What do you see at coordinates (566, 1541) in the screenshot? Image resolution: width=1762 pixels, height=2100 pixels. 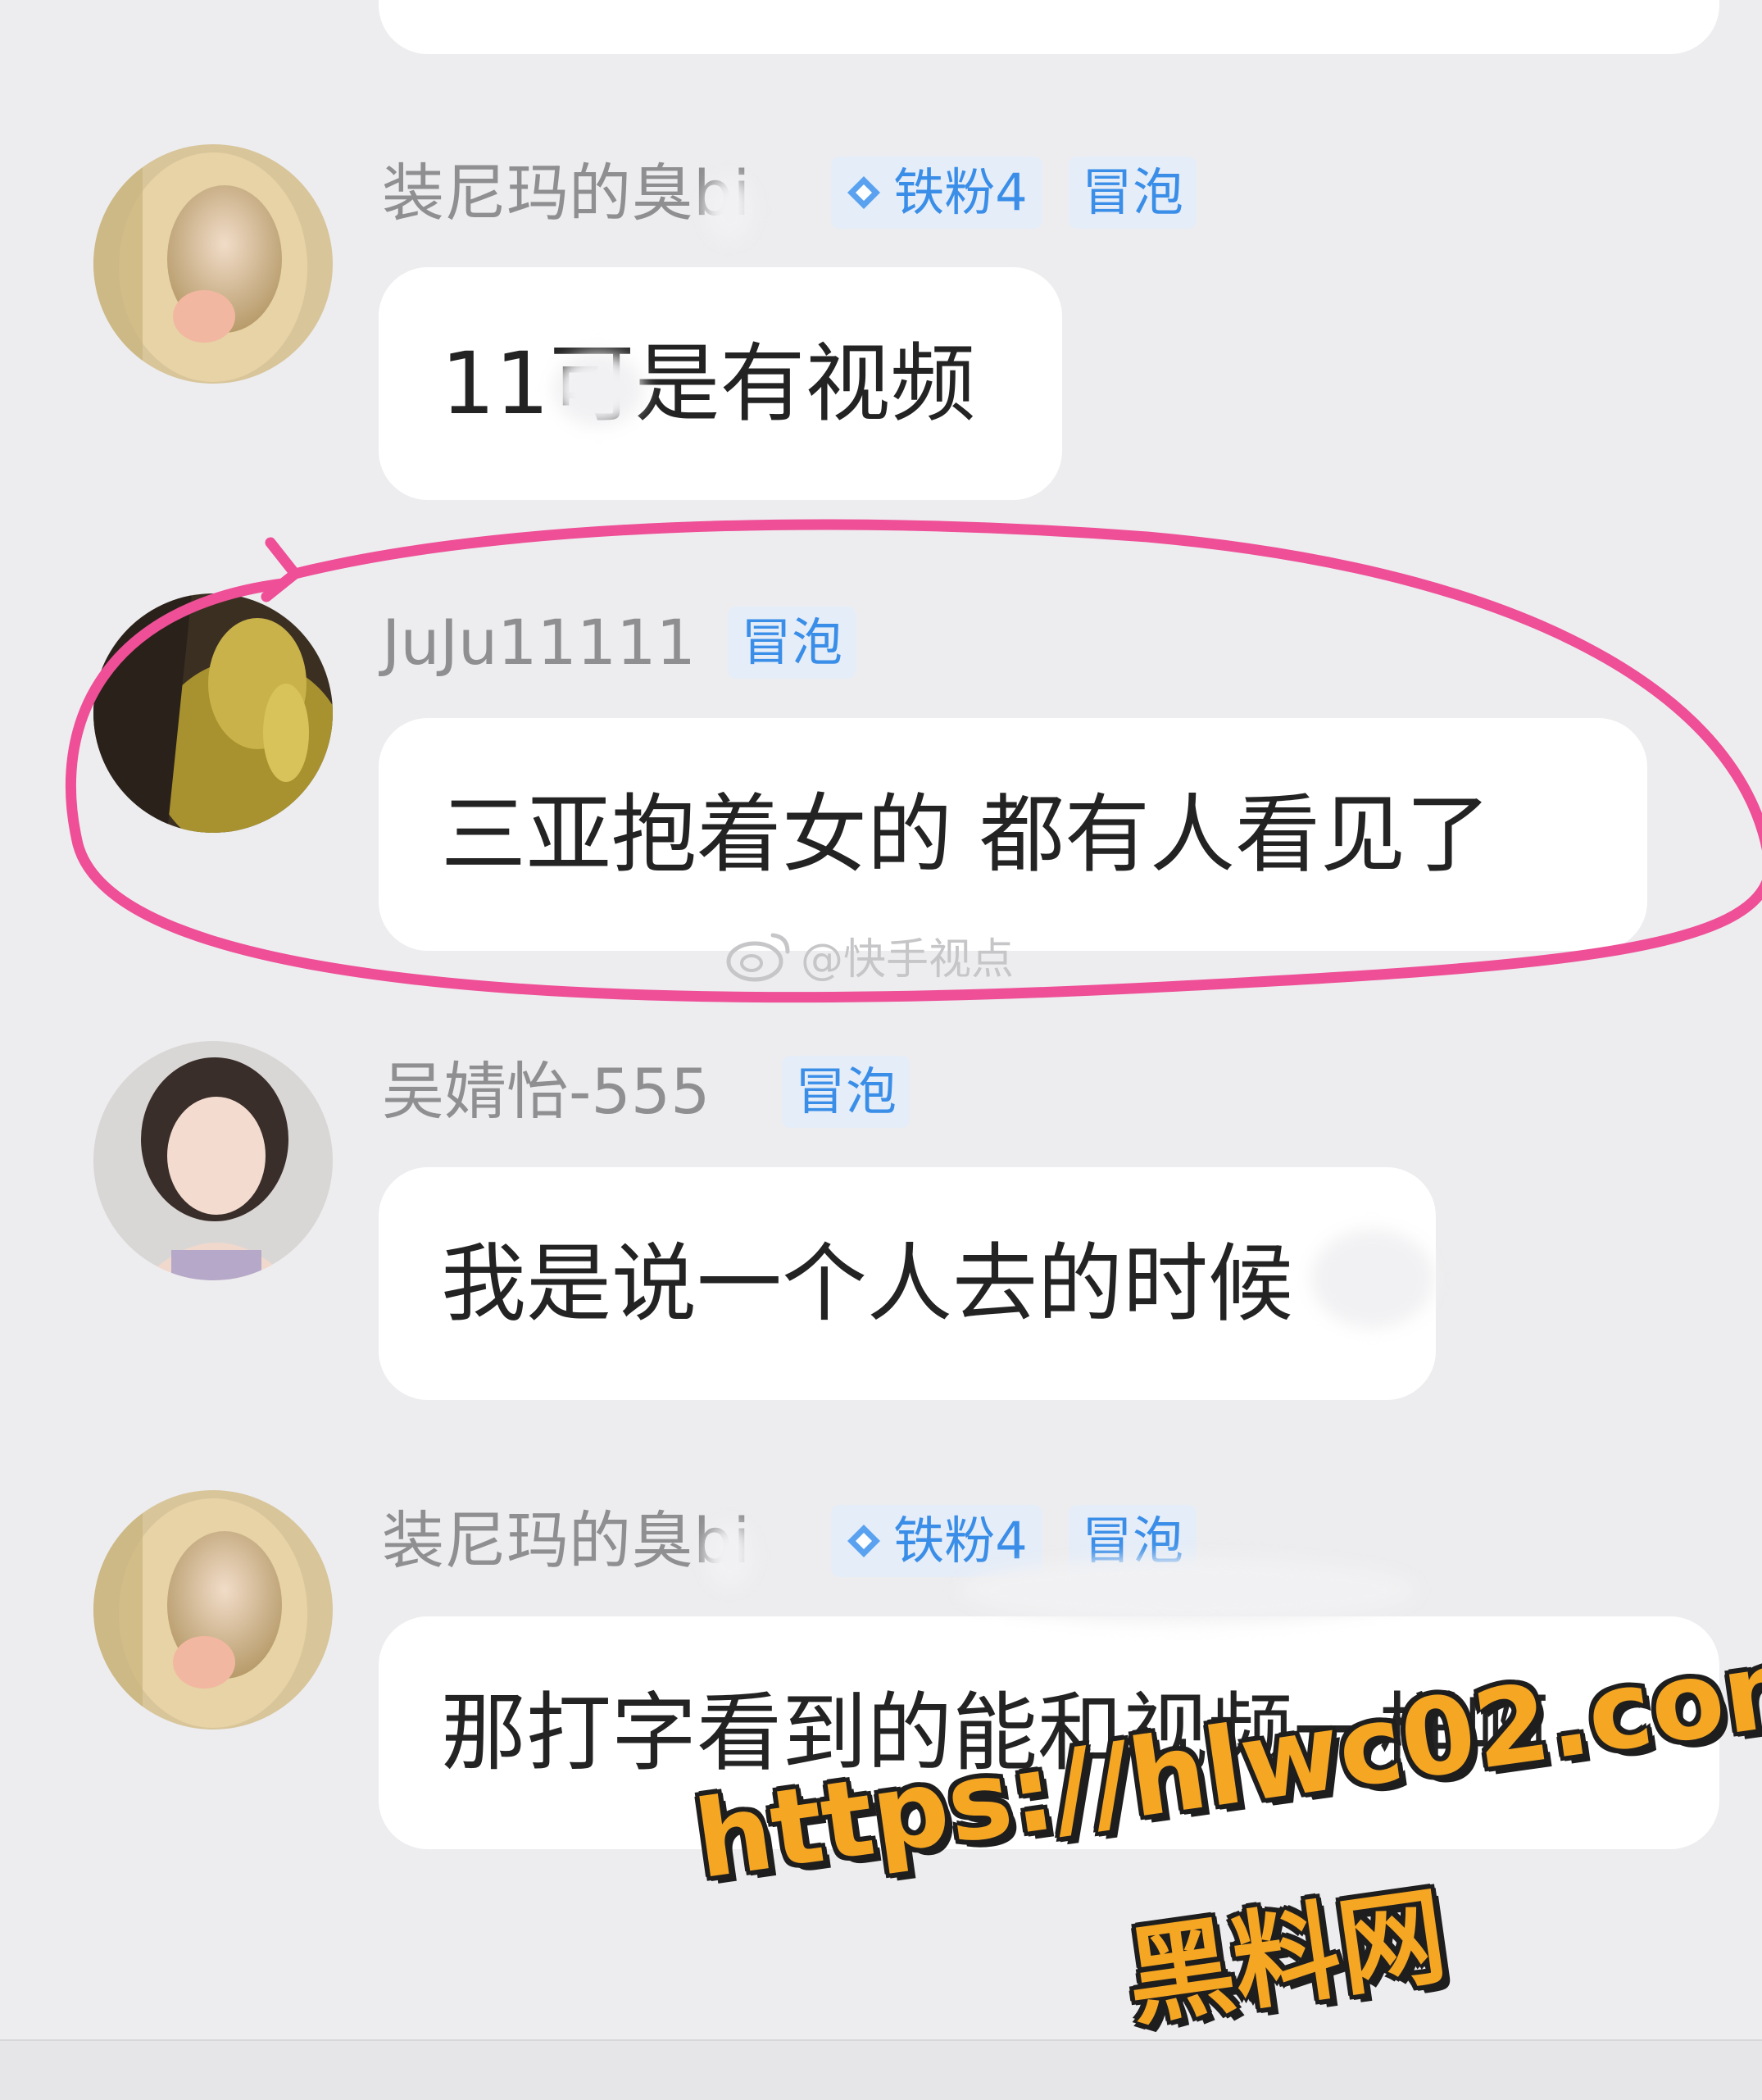 I see `comment-4-username: 装尼玛的臭bi` at bounding box center [566, 1541].